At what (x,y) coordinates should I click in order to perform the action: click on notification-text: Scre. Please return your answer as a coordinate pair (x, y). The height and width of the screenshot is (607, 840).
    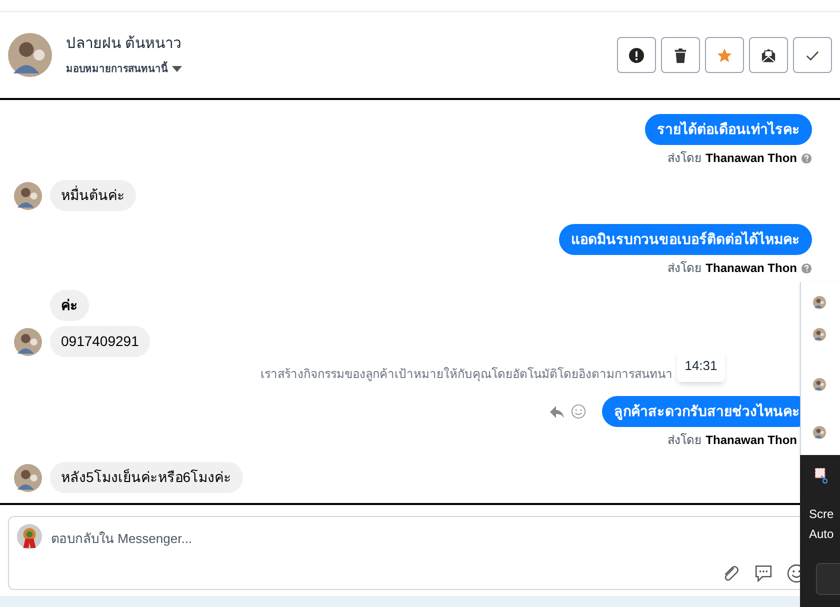
    Looking at the image, I should click on (821, 514).